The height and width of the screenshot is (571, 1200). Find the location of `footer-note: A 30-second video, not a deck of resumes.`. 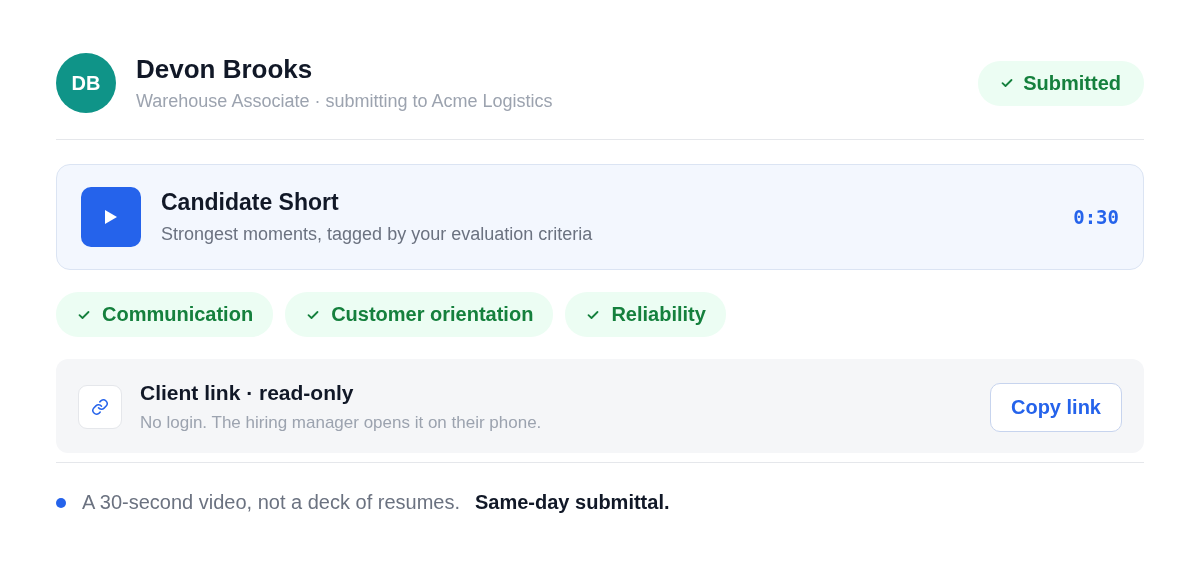

footer-note: A 30-second video, not a deck of resumes. is located at coordinates (271, 502).